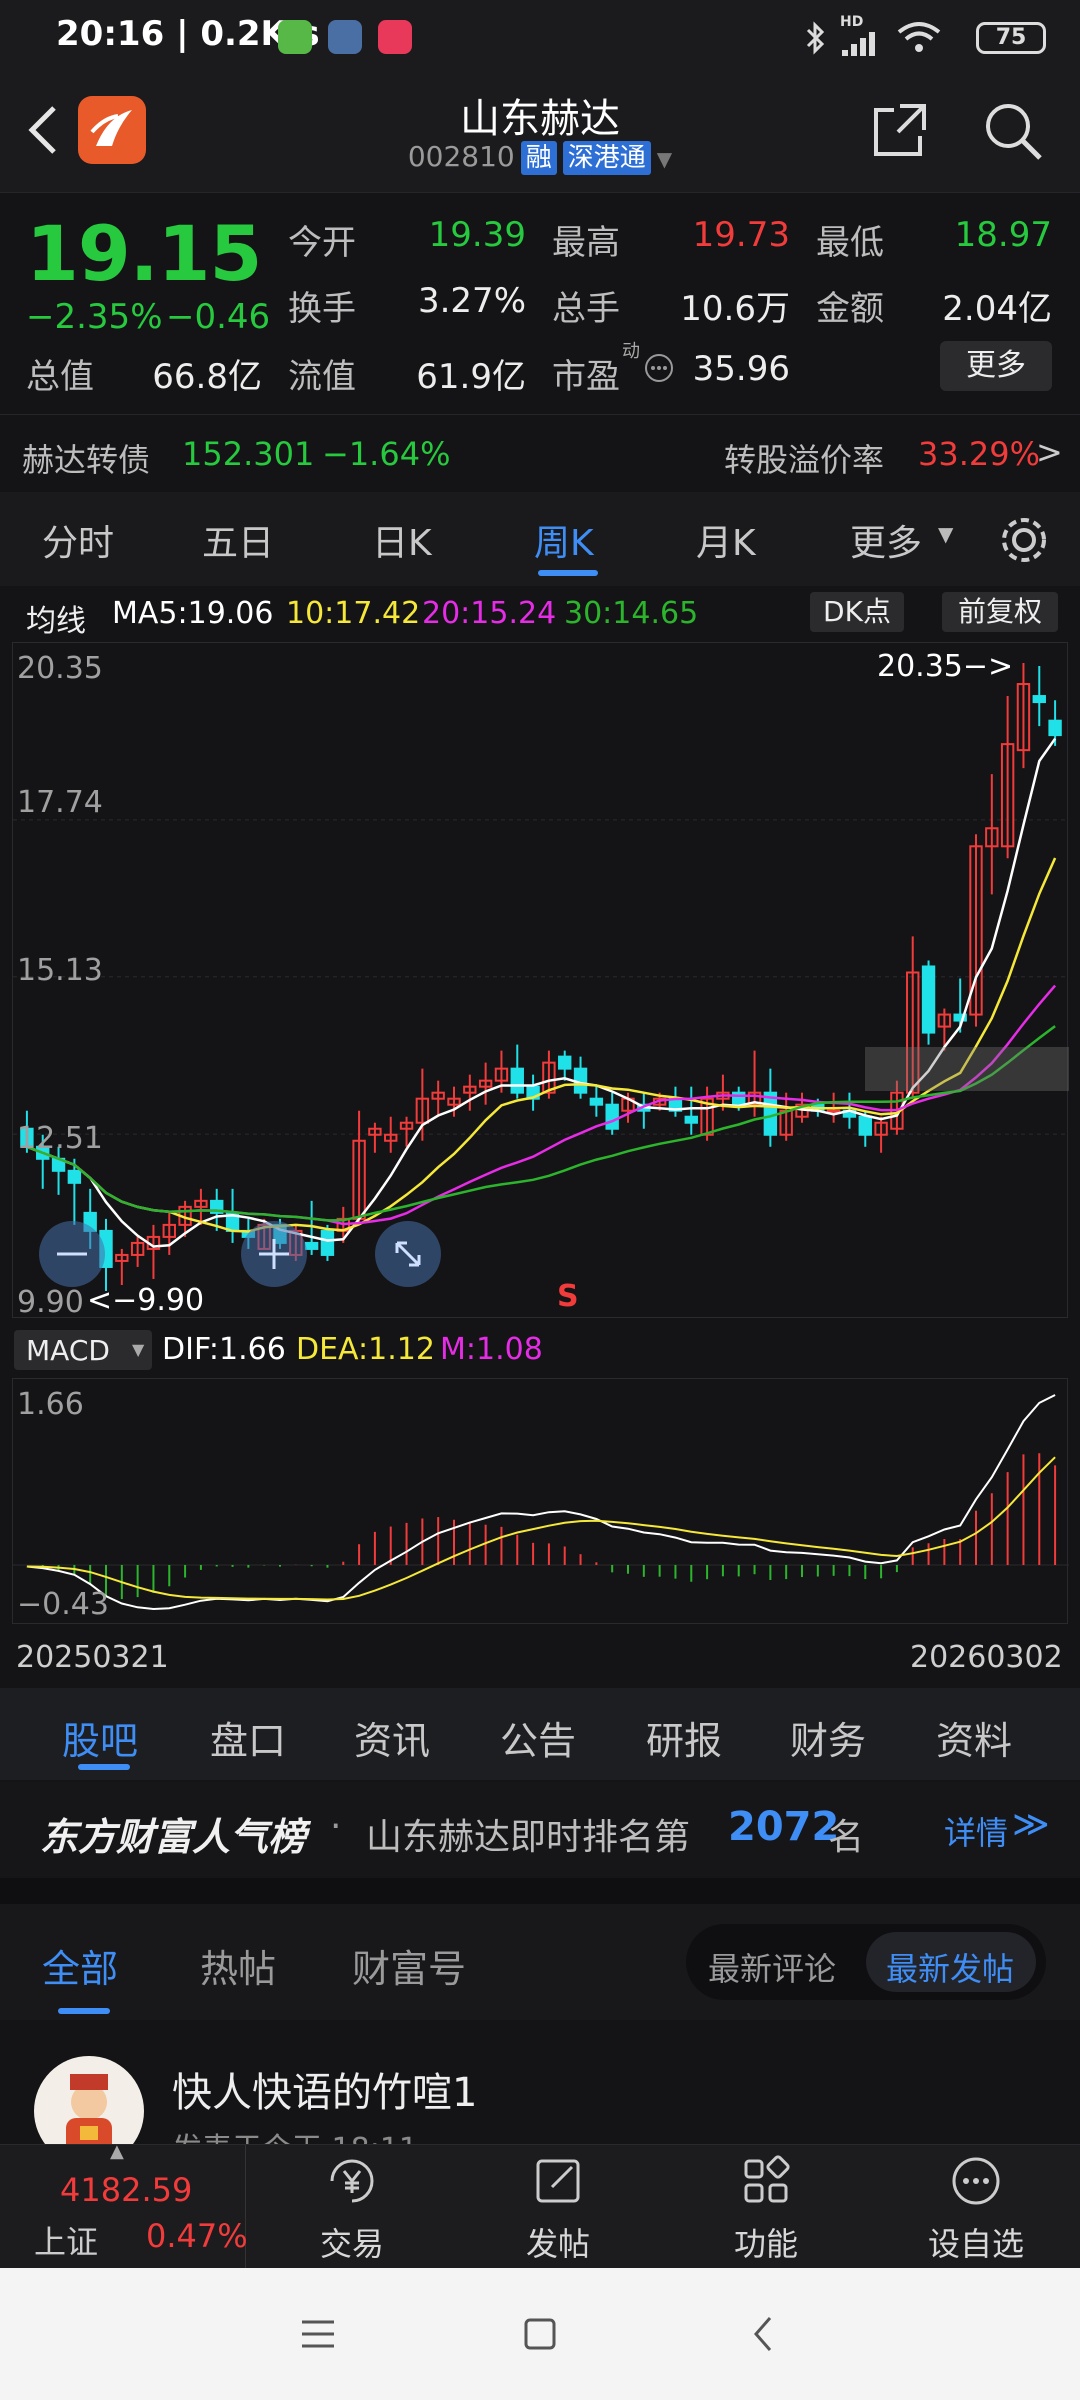 This screenshot has height=2400, width=1080. What do you see at coordinates (664, 159) in the screenshot?
I see `dropdown-caret-icon: ▼` at bounding box center [664, 159].